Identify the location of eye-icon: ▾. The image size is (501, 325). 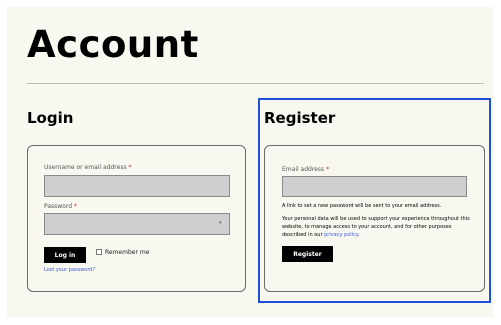
(222, 223).